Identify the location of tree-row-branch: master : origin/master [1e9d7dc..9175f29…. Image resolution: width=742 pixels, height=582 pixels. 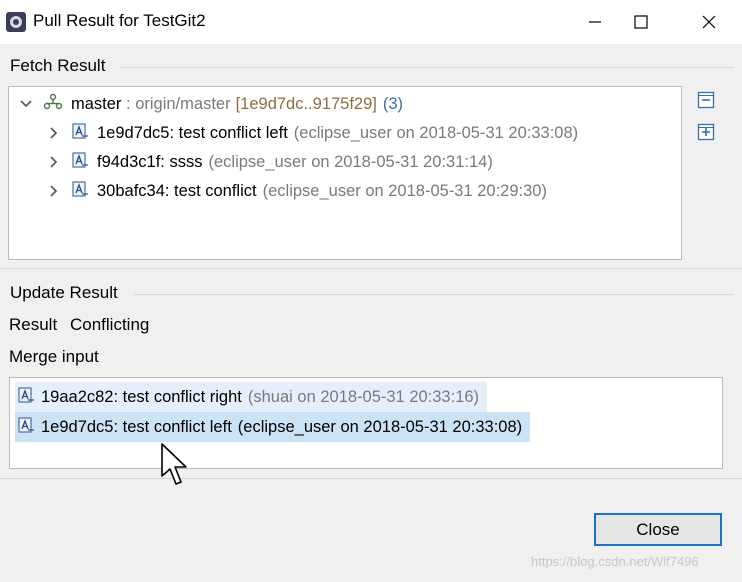
(211, 104).